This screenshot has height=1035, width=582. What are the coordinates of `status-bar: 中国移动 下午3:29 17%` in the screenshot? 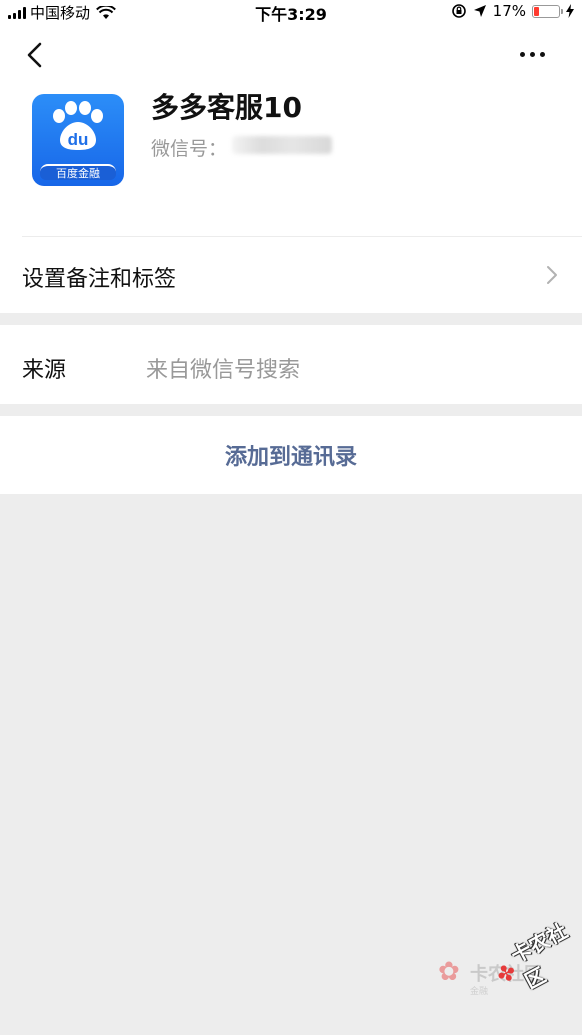 It's located at (291, 12).